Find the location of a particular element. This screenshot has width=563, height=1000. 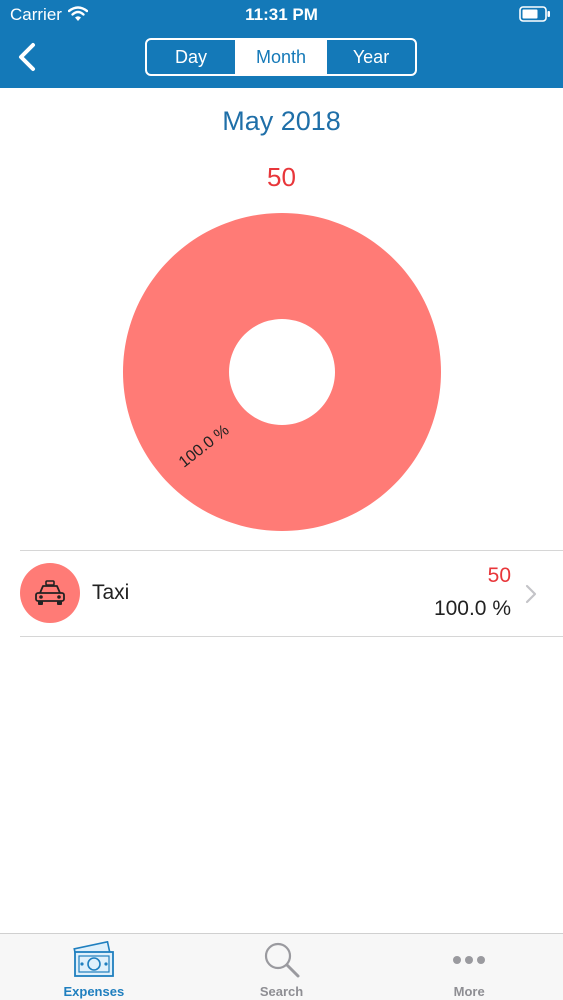

tab-expenses: Expenses is located at coordinates (94, 967).